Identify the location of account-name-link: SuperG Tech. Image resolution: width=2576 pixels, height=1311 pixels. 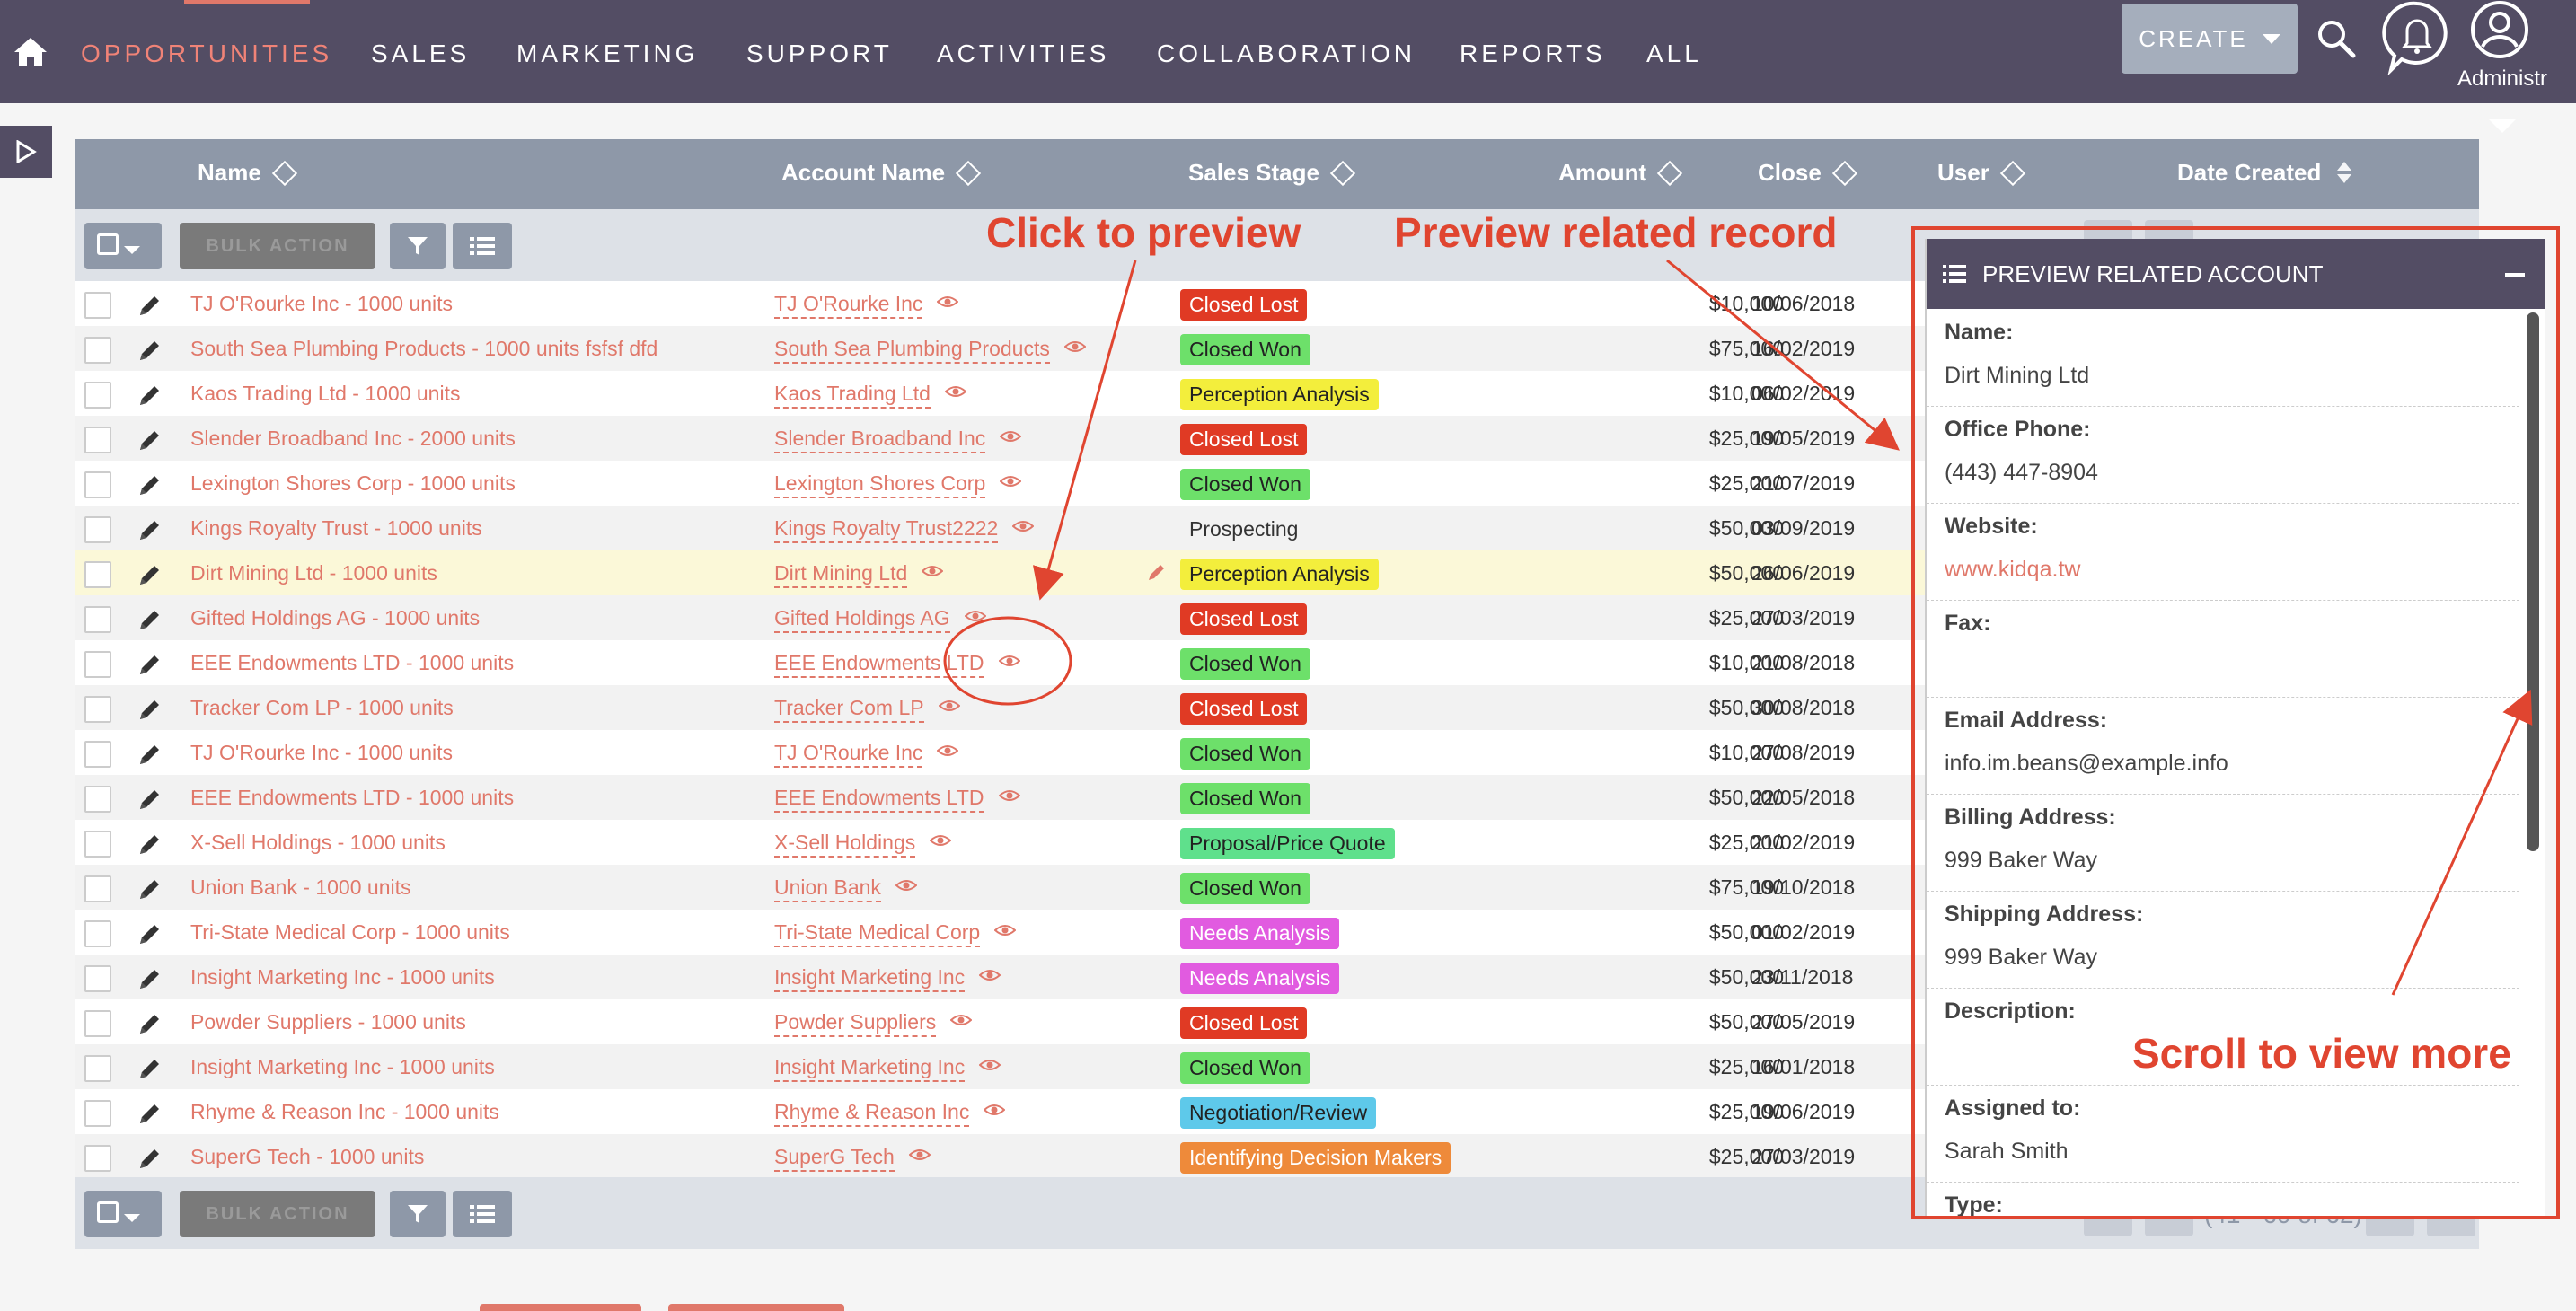
(834, 1158).